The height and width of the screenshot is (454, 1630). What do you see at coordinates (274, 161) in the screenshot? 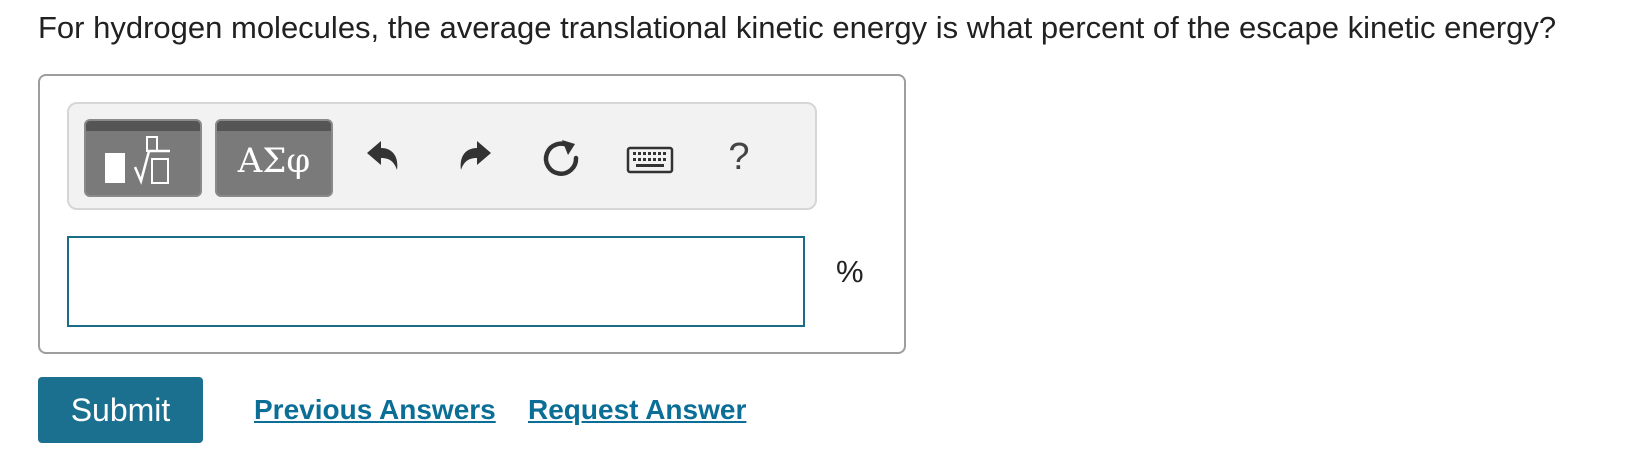
I see `greek-symbols-label: ΑΣφ` at bounding box center [274, 161].